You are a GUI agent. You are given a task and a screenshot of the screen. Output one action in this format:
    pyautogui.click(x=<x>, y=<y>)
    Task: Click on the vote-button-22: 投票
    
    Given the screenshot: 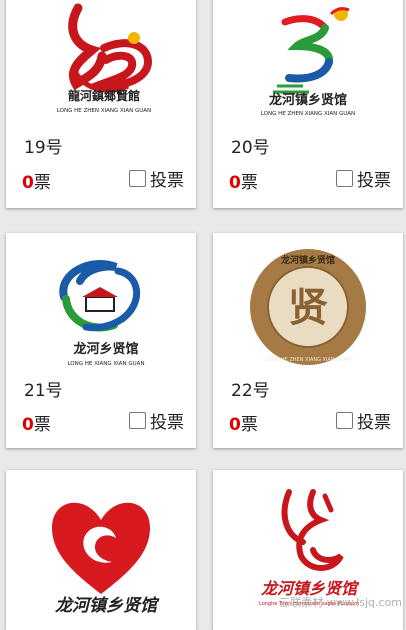 What is the action you would take?
    pyautogui.click(x=363, y=420)
    